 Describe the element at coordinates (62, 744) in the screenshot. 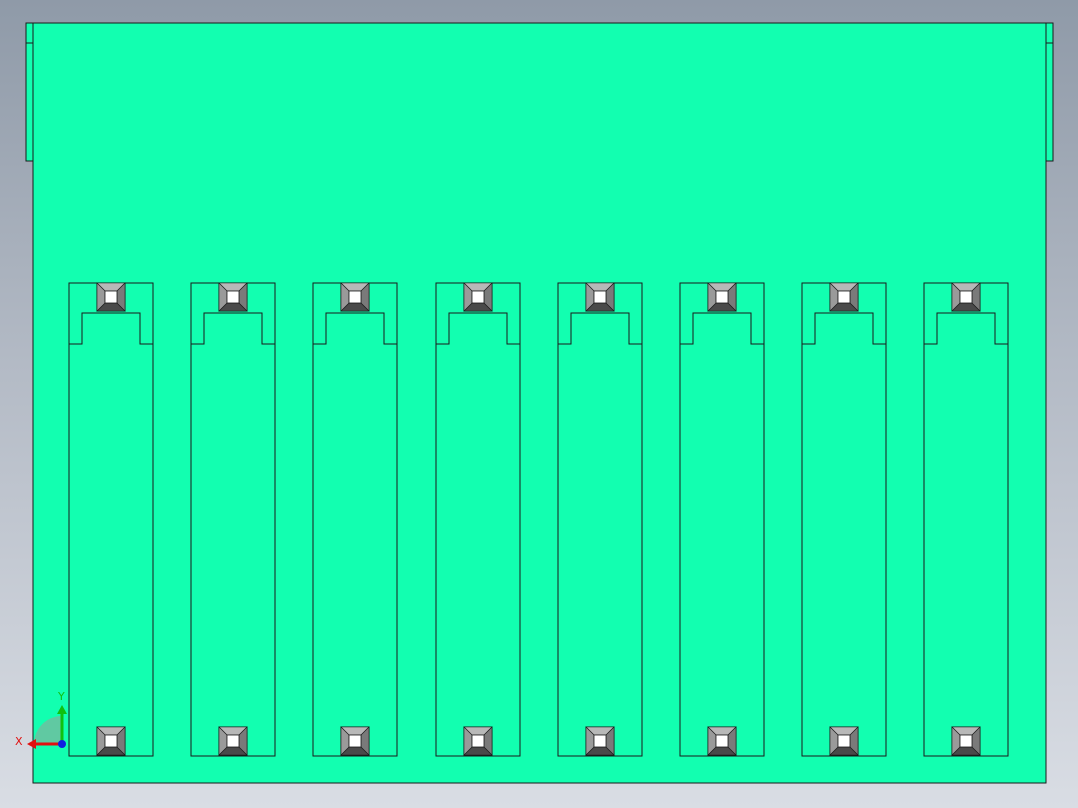

I see `axis-z-dot-icon` at that location.